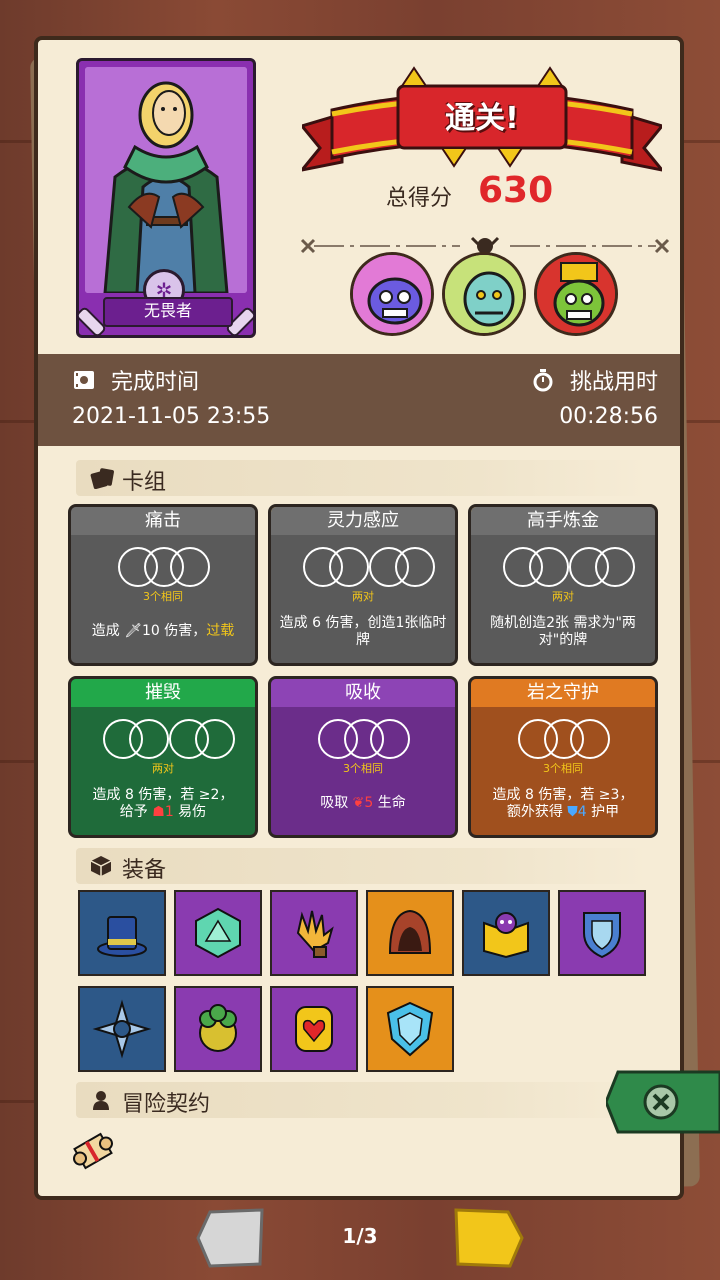  I want to click on result-title: 通关!, so click(482, 118).